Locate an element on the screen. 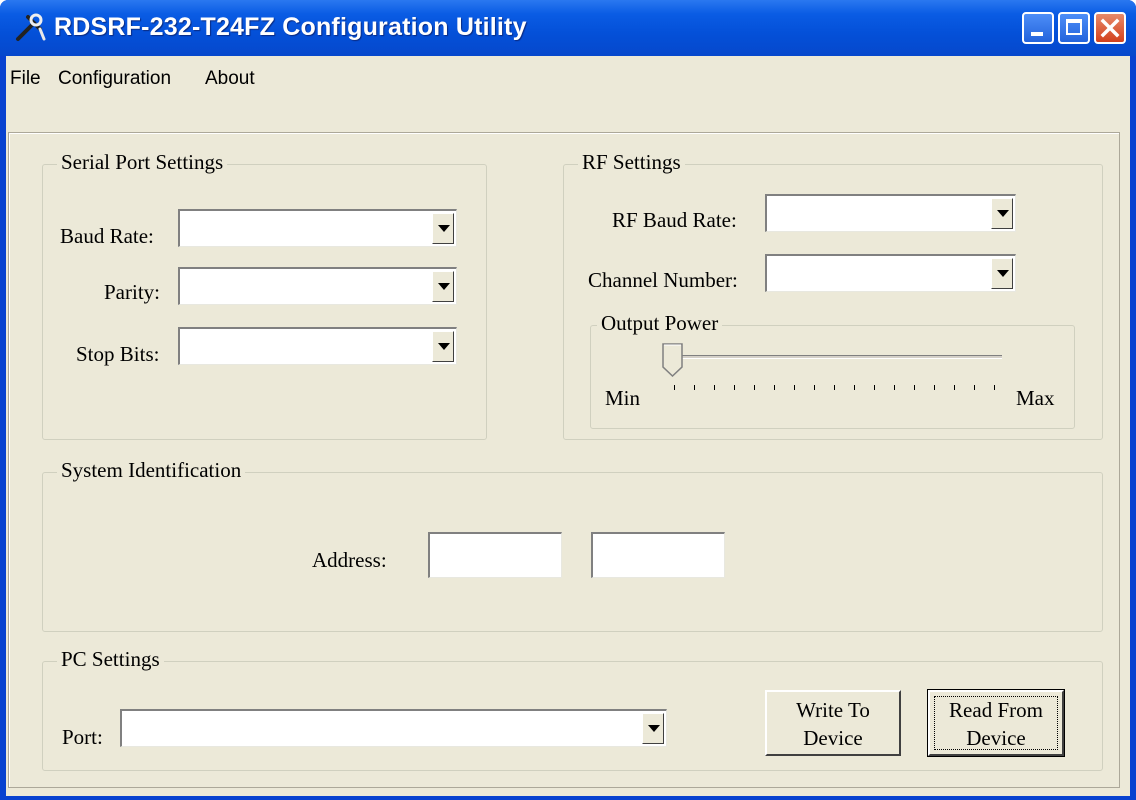  menu-about: About is located at coordinates (230, 79).